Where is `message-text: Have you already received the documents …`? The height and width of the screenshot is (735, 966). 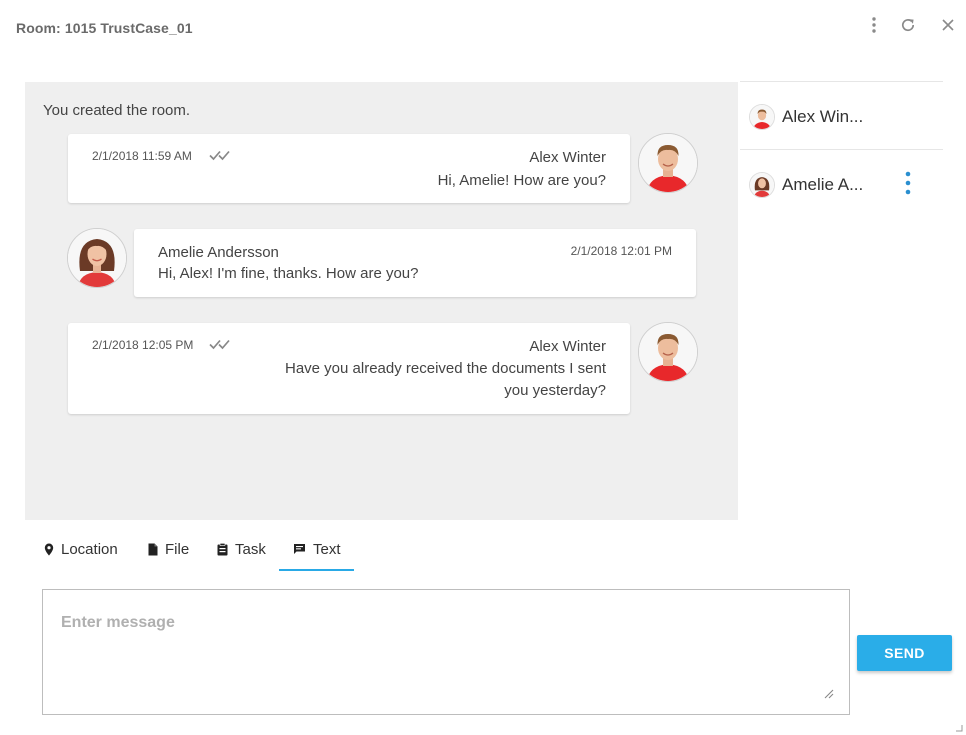
message-text: Have you already received the documents … is located at coordinates (445, 380).